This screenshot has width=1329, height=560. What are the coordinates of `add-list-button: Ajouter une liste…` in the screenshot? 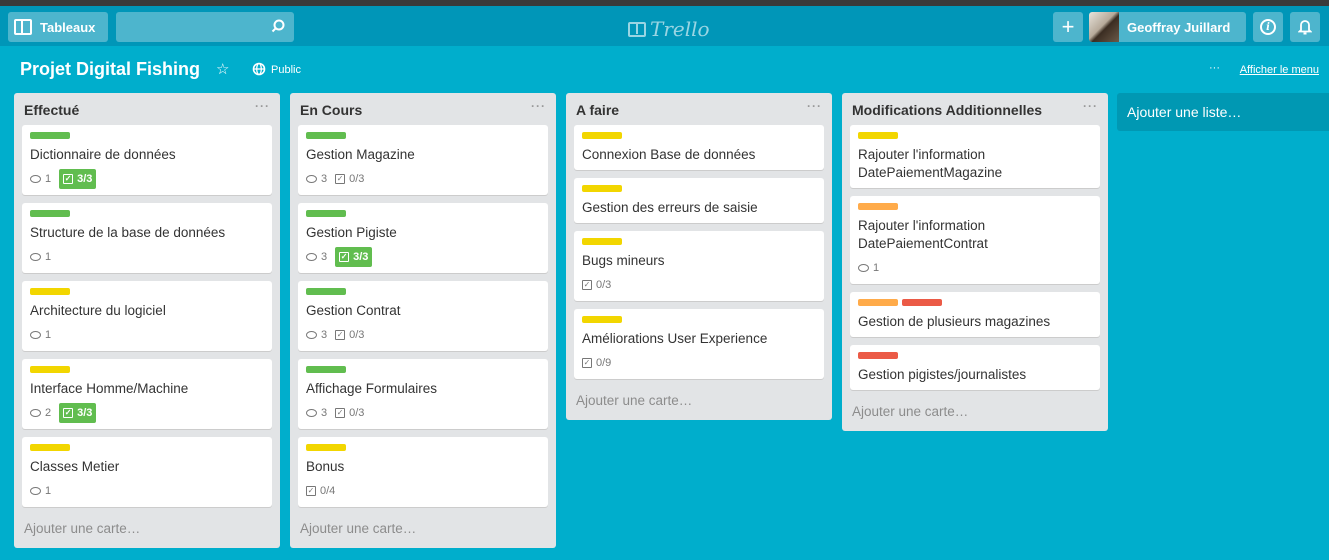 It's located at (1223, 112).